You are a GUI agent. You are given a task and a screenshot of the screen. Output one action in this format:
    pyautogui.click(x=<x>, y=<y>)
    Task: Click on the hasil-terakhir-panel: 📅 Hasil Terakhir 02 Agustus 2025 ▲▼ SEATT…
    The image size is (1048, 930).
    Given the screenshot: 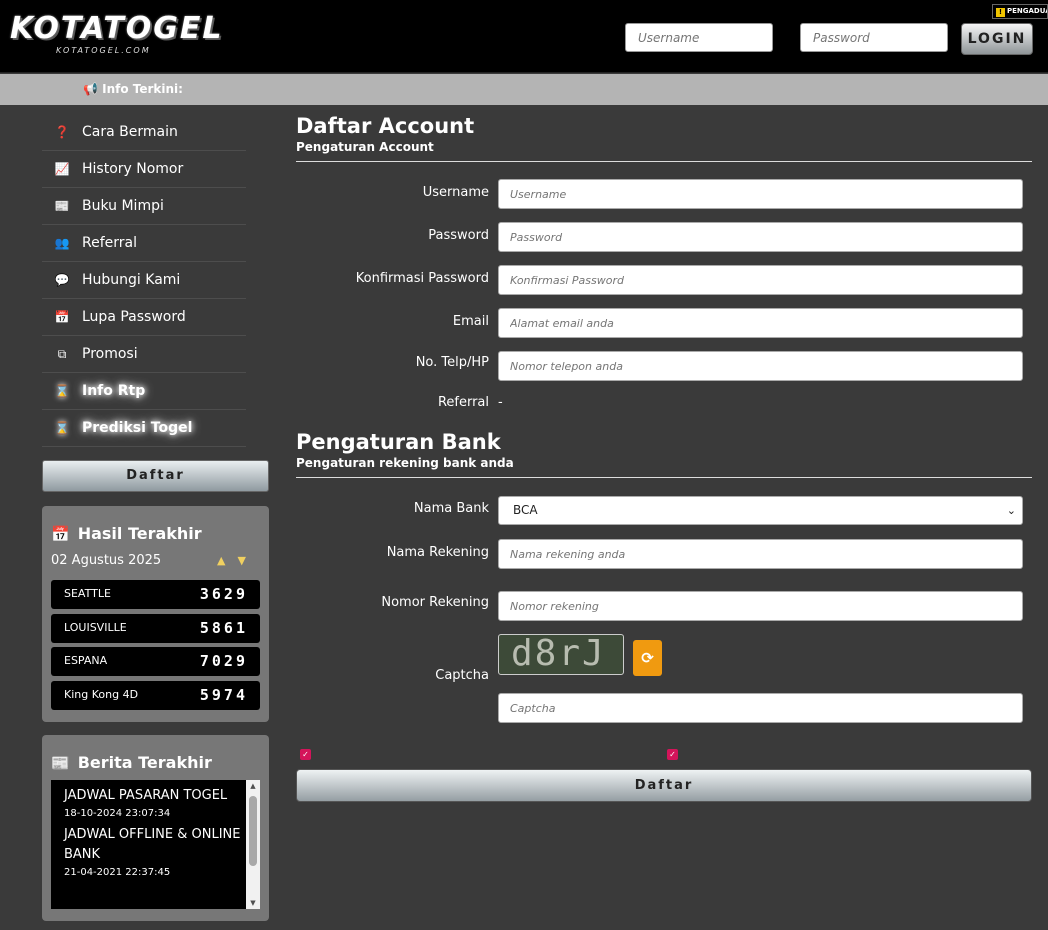 What is the action you would take?
    pyautogui.click(x=155, y=614)
    